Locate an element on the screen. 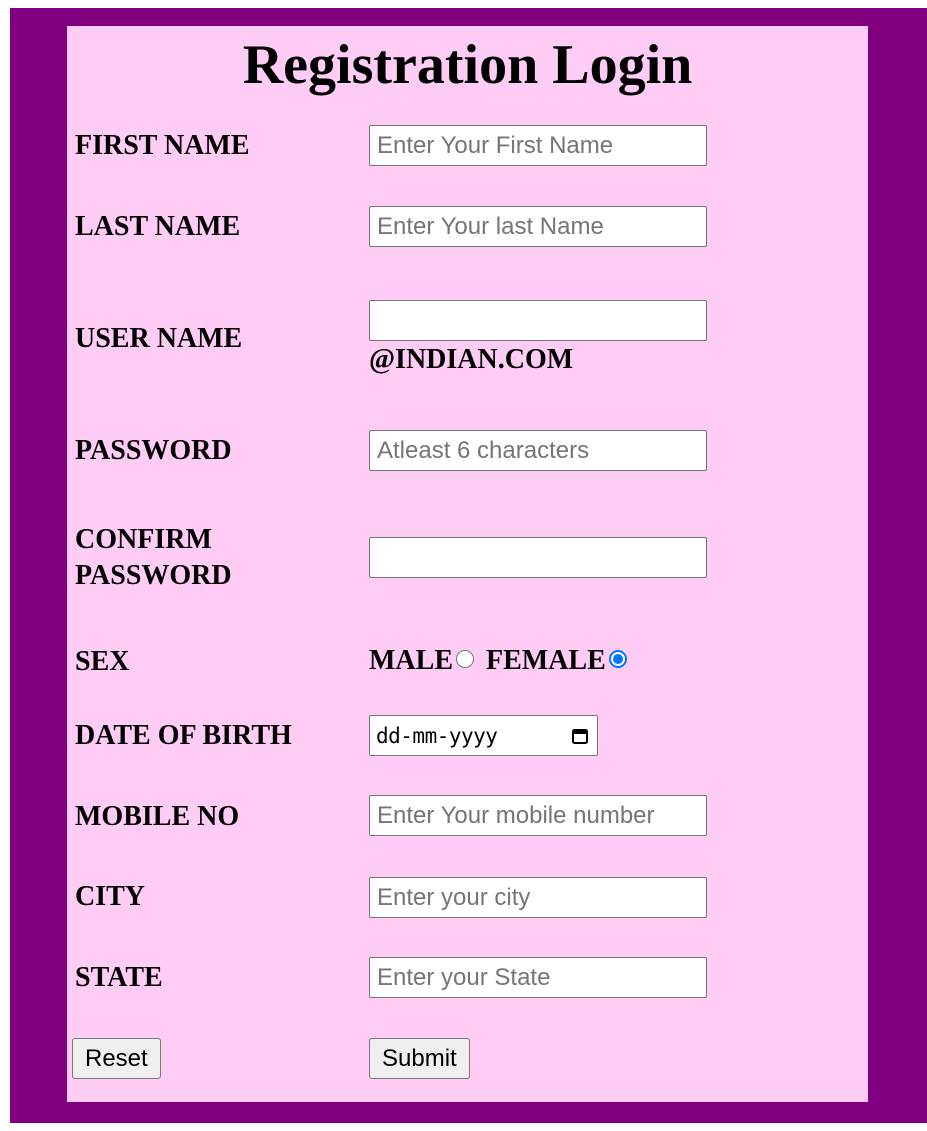 The height and width of the screenshot is (1131, 927). male-radio is located at coordinates (465, 659).